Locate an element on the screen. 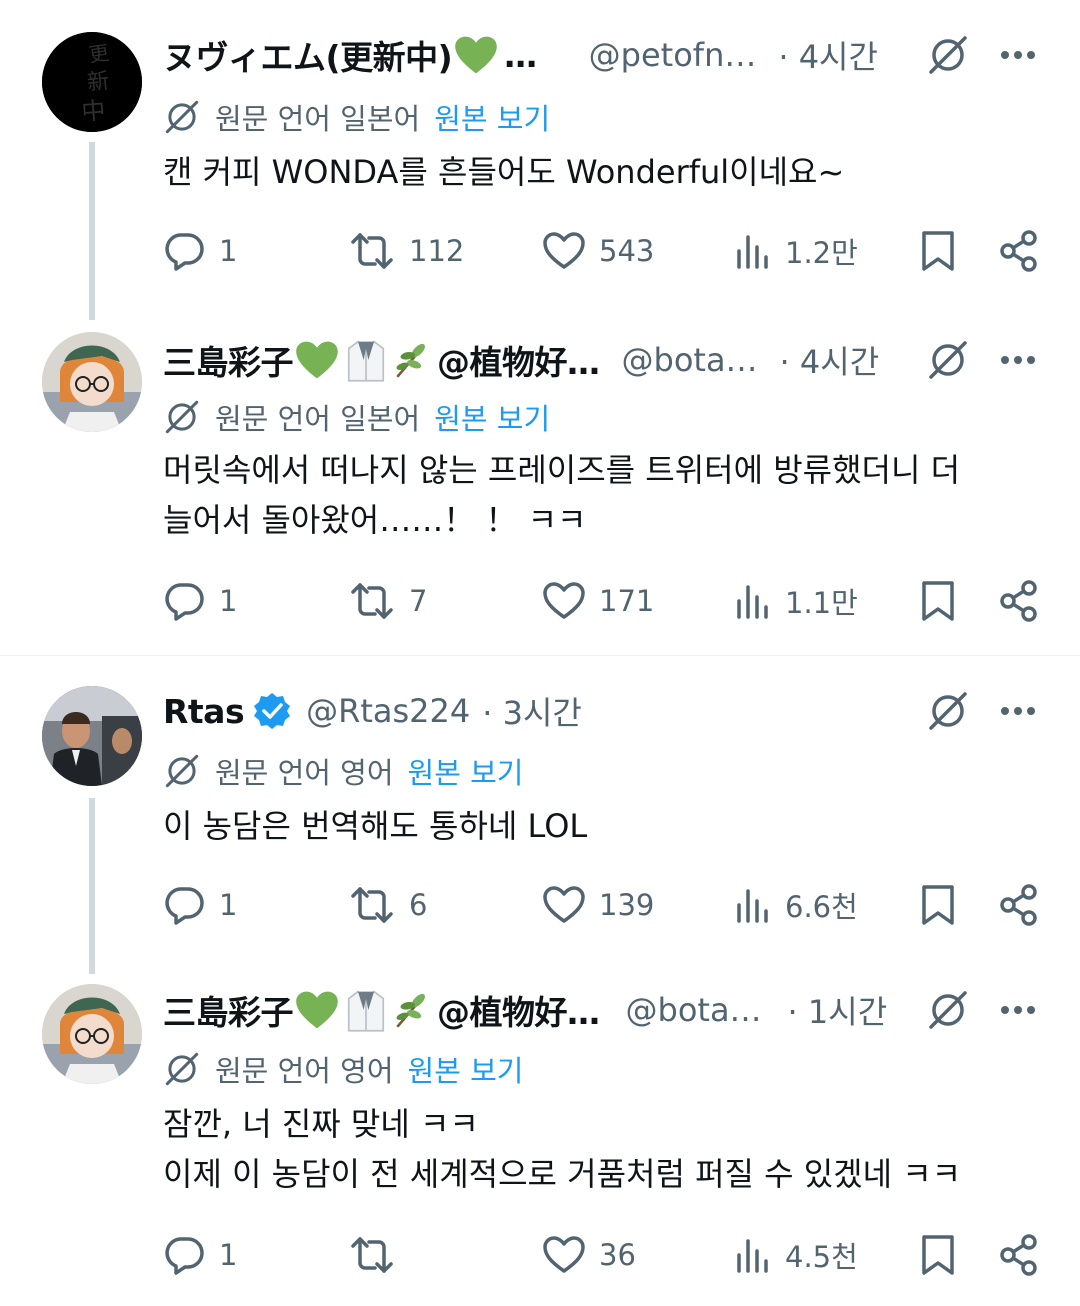 This screenshot has width=1080, height=1306. avatar: 更 新 中 is located at coordinates (92, 82).